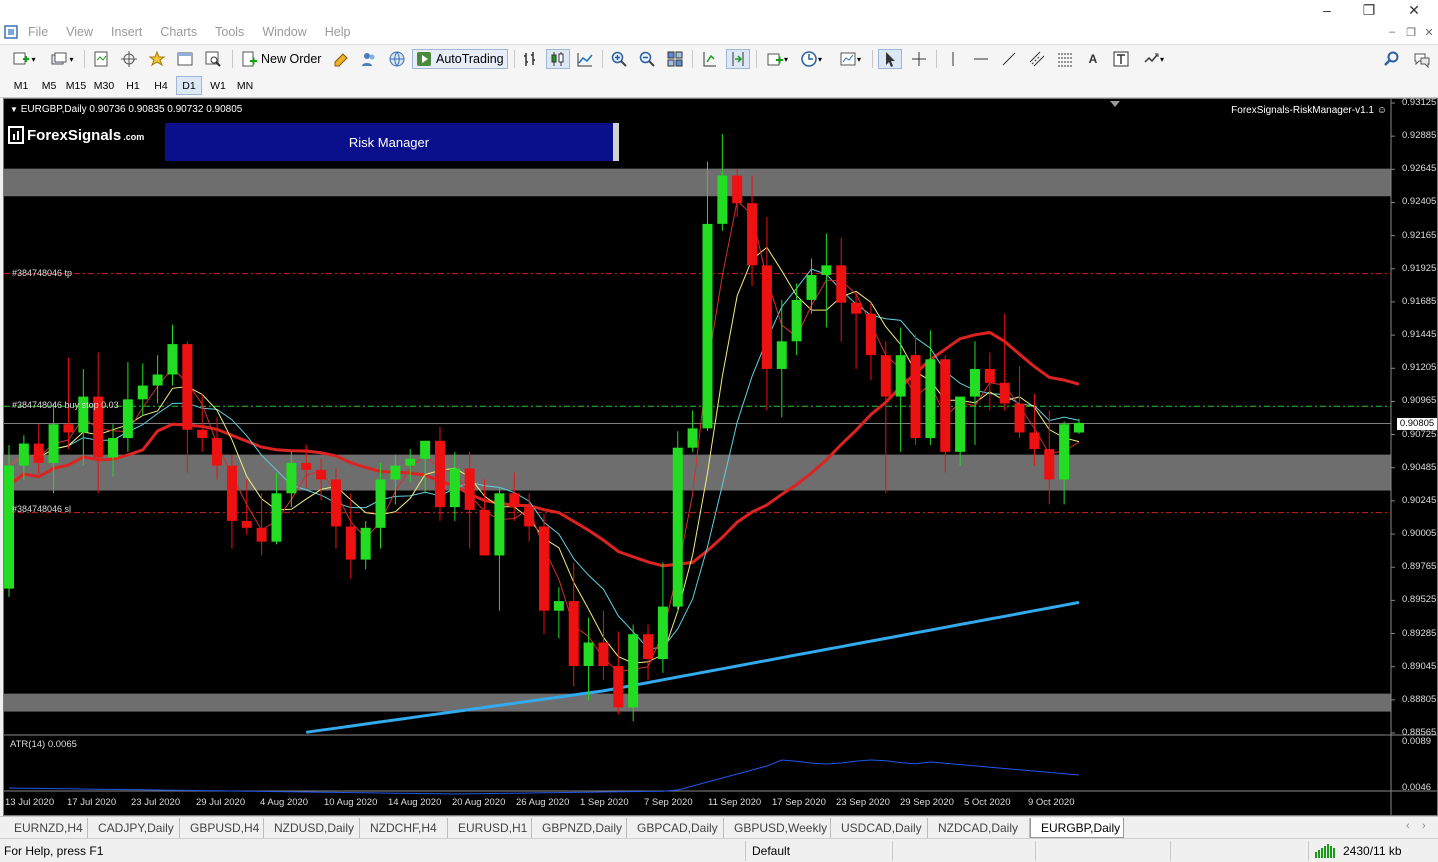 The image size is (1438, 862). I want to click on bar-chart-button, so click(531, 59).